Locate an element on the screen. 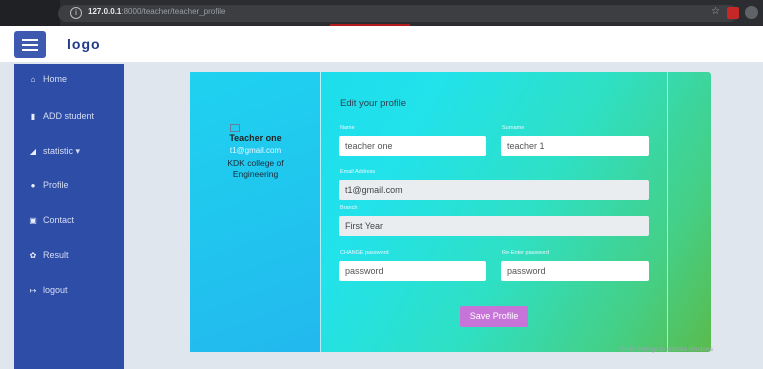 Image resolution: width=763 pixels, height=369 pixels. reenter-password-label: Re-Enter password is located at coordinates (526, 253).